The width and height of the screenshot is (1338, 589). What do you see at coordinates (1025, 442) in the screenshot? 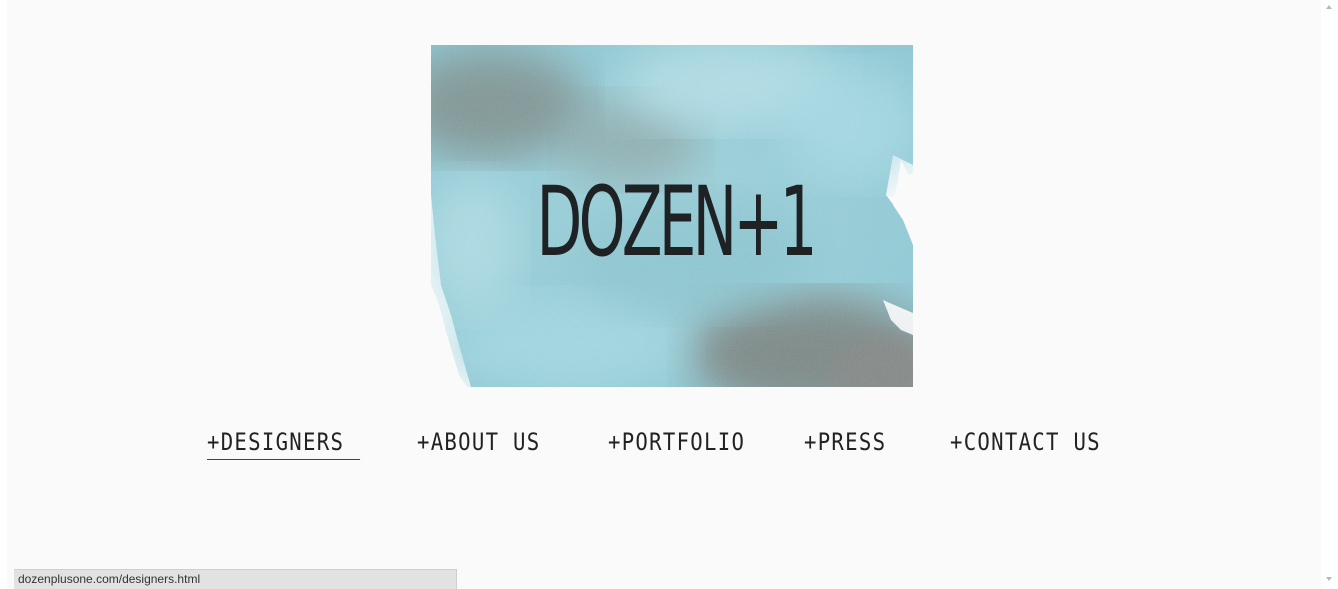
I see `nav-contact-us: +CONTACT US` at bounding box center [1025, 442].